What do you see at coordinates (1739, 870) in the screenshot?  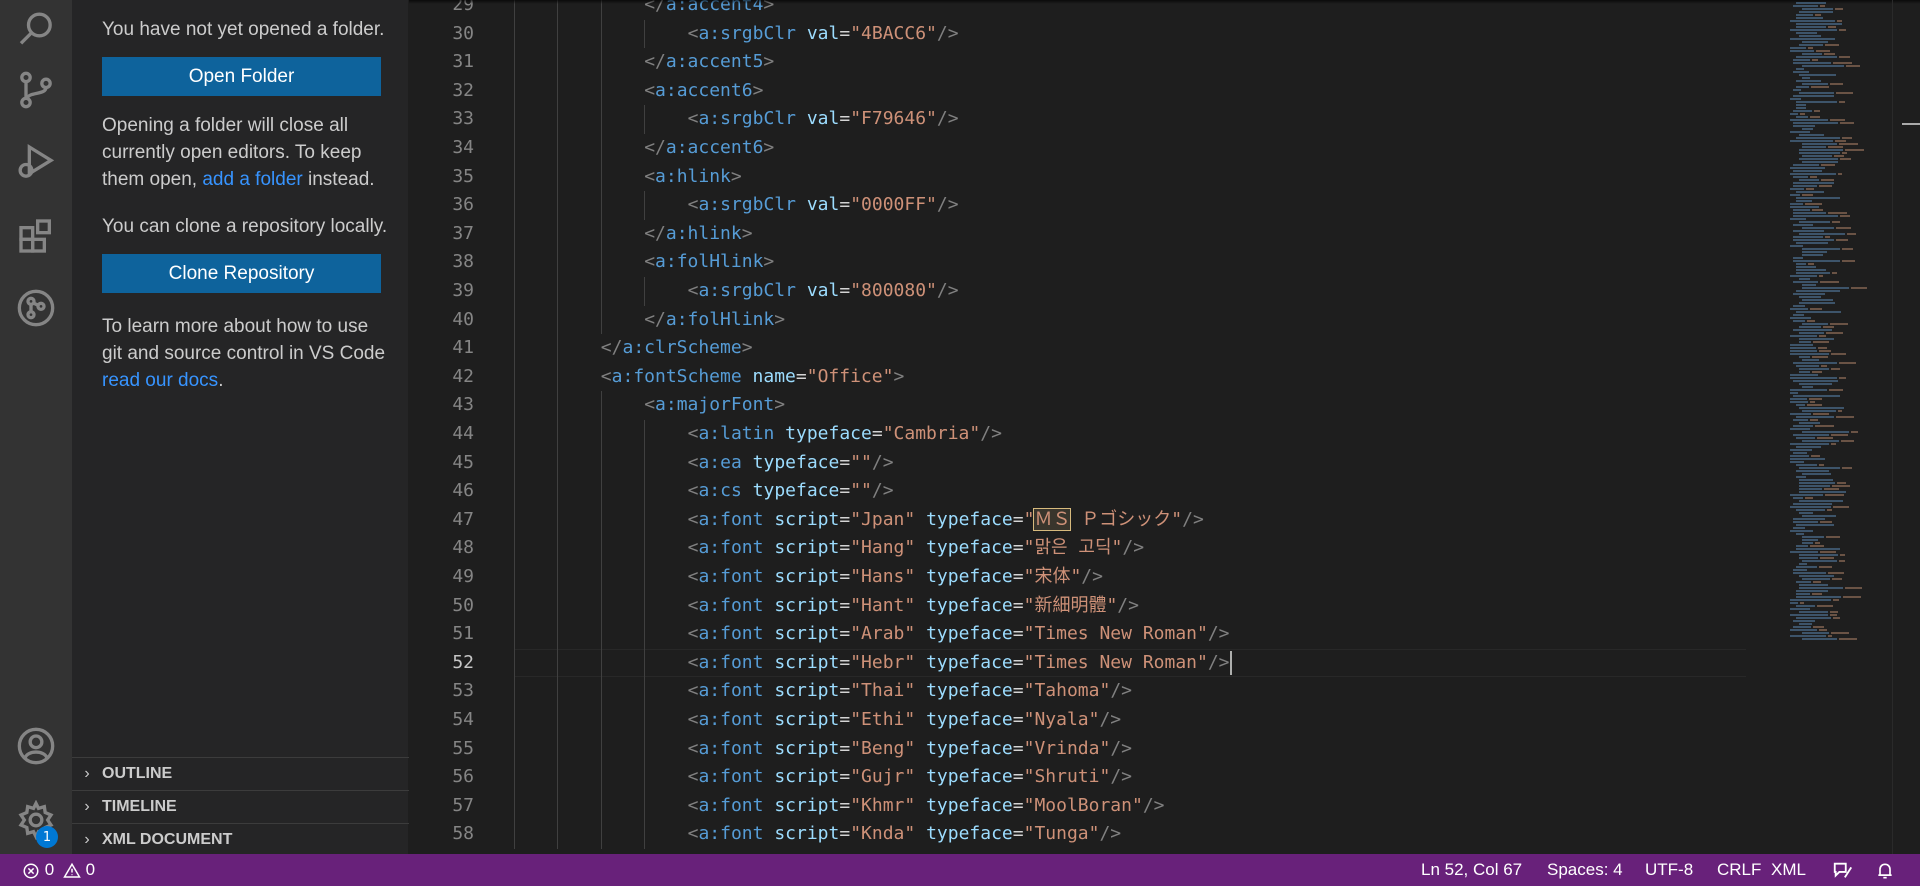 I see `end-of-line-sequence: CRLF` at bounding box center [1739, 870].